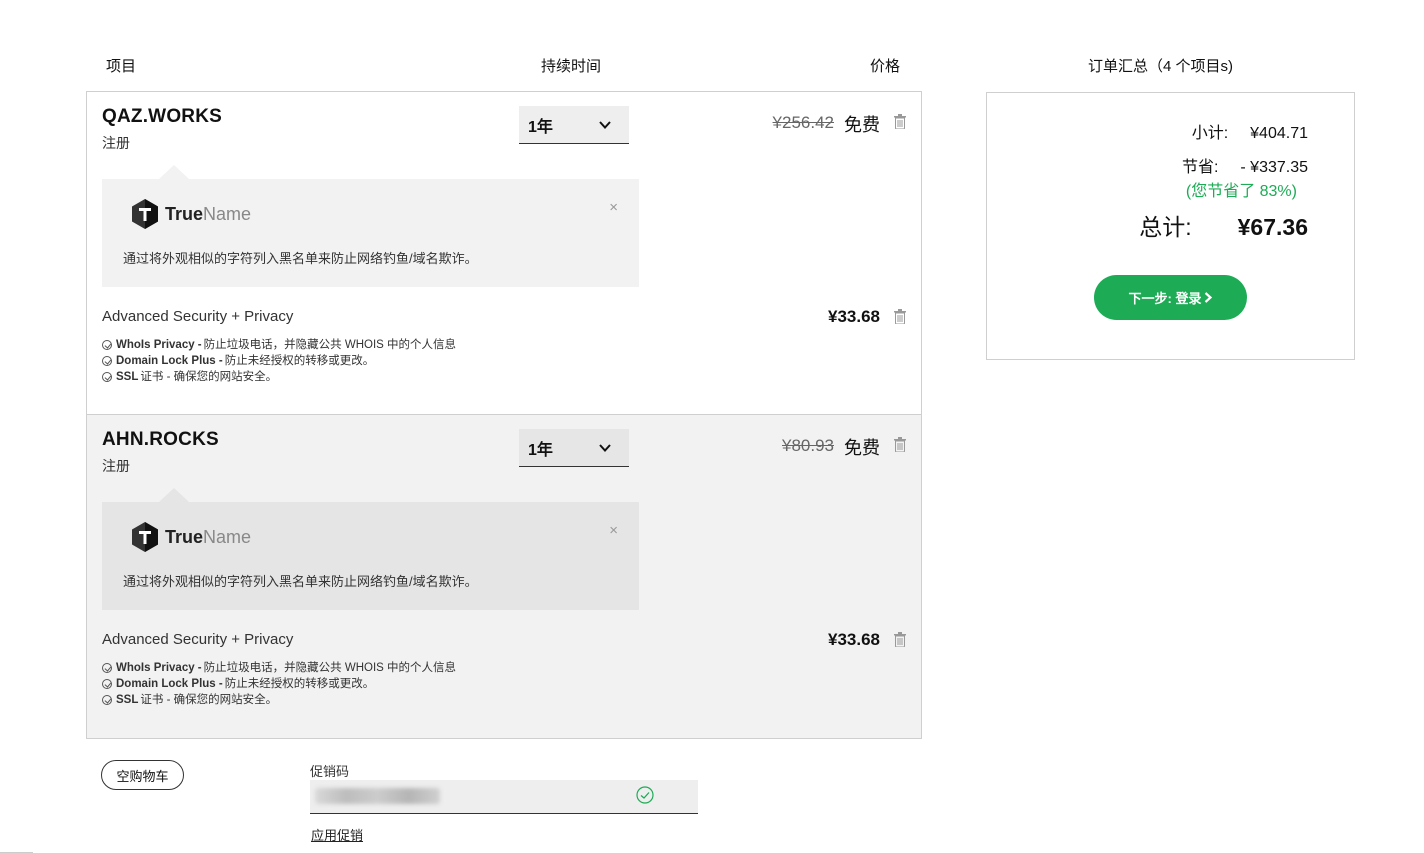 Image resolution: width=1424 pixels, height=853 pixels. I want to click on column-header-item: 项目, so click(121, 66).